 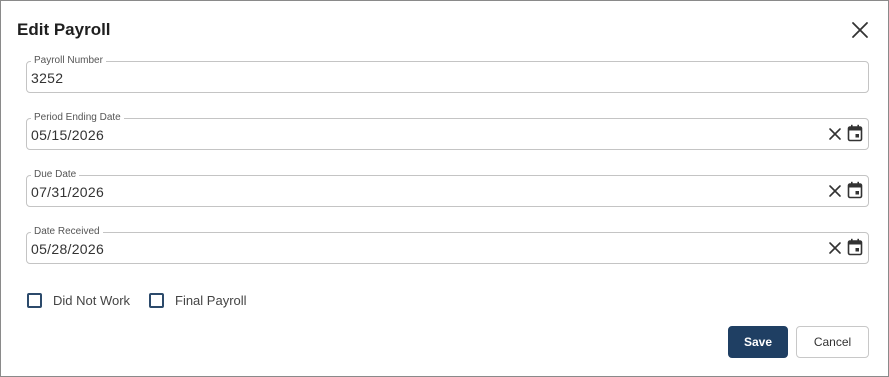 What do you see at coordinates (758, 342) in the screenshot?
I see `save-button: Save` at bounding box center [758, 342].